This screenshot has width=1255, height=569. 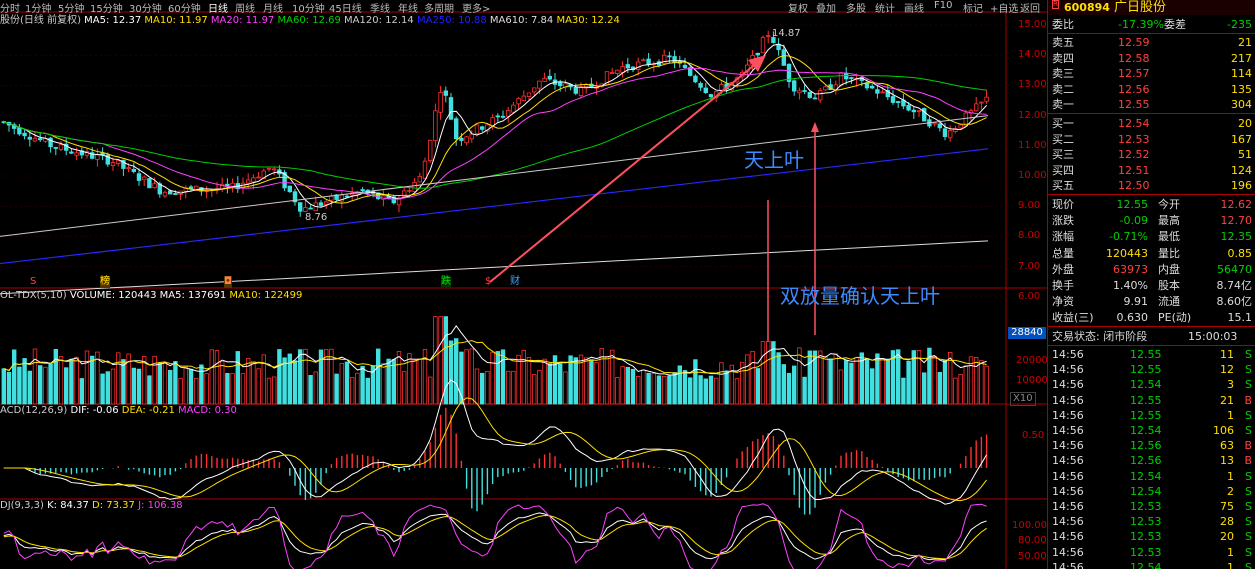 I want to click on menu-tool-1: 叠加, so click(x=826, y=7).